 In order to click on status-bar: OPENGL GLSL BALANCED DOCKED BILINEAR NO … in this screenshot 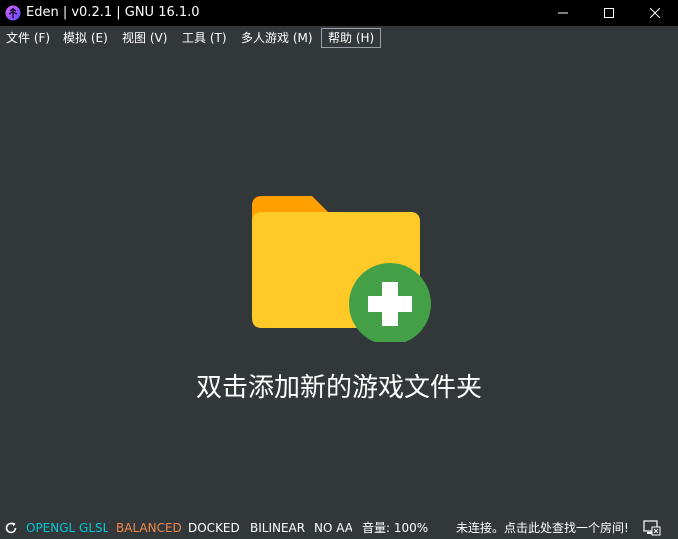, I will do `click(339, 528)`.